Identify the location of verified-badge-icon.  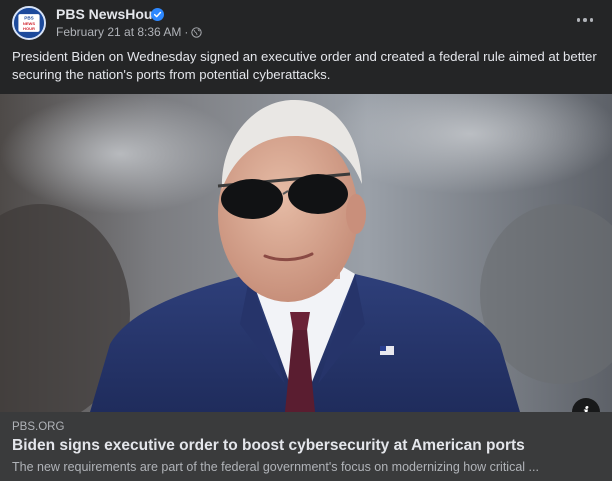
(157, 14).